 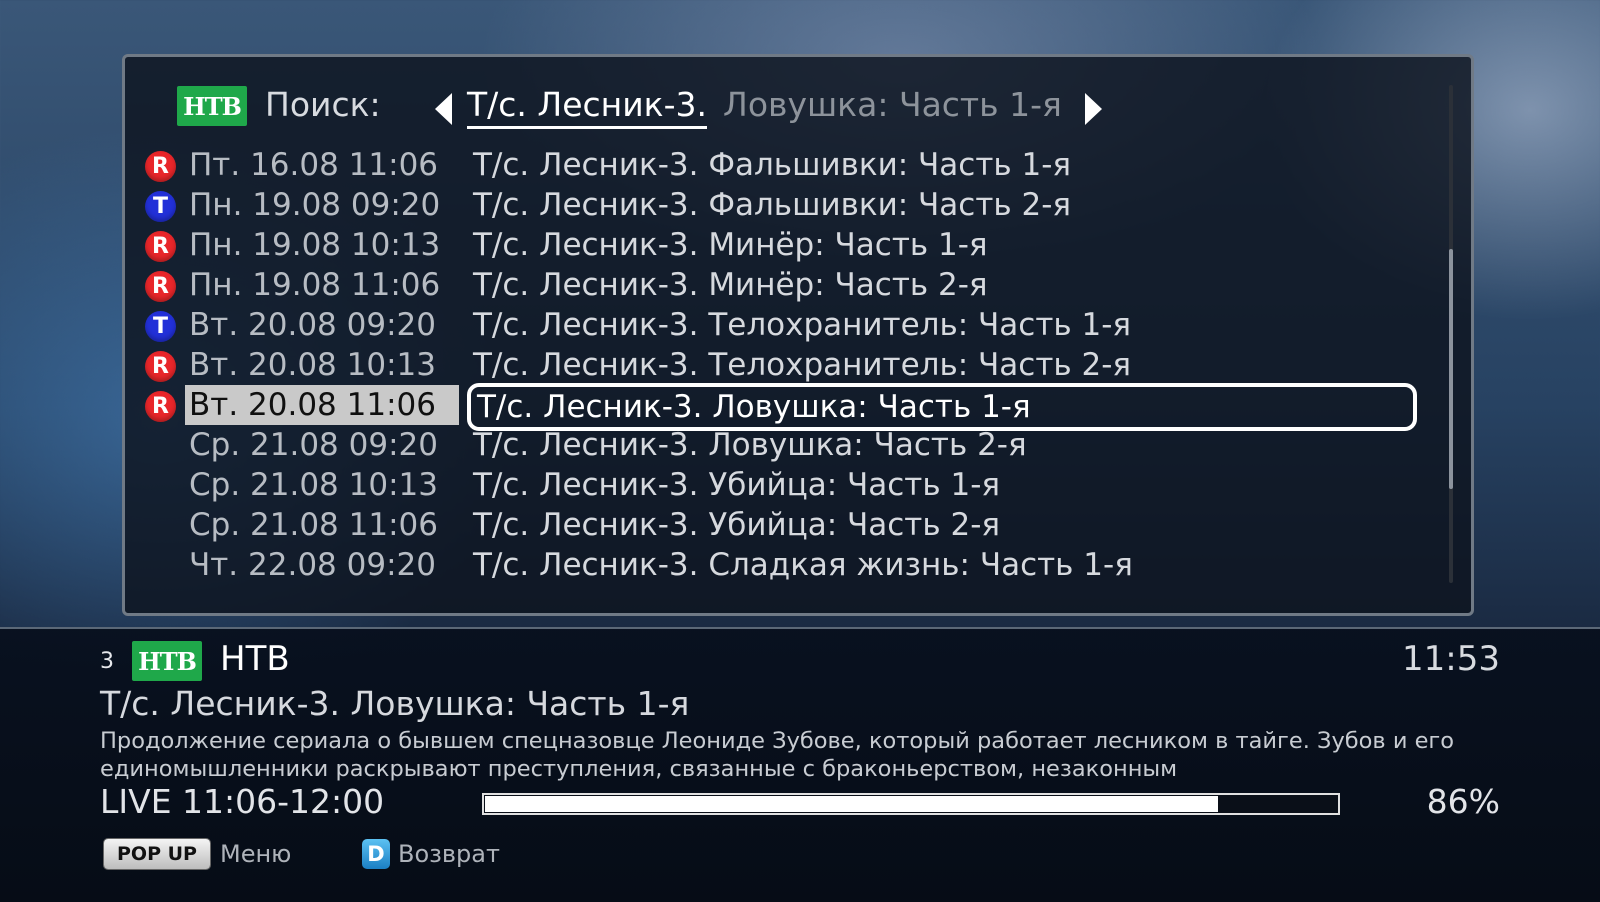 What do you see at coordinates (802, 325) in the screenshot?
I see `listing-title: Т/с. Лесник-3. Телохранитель: Часть 1-я` at bounding box center [802, 325].